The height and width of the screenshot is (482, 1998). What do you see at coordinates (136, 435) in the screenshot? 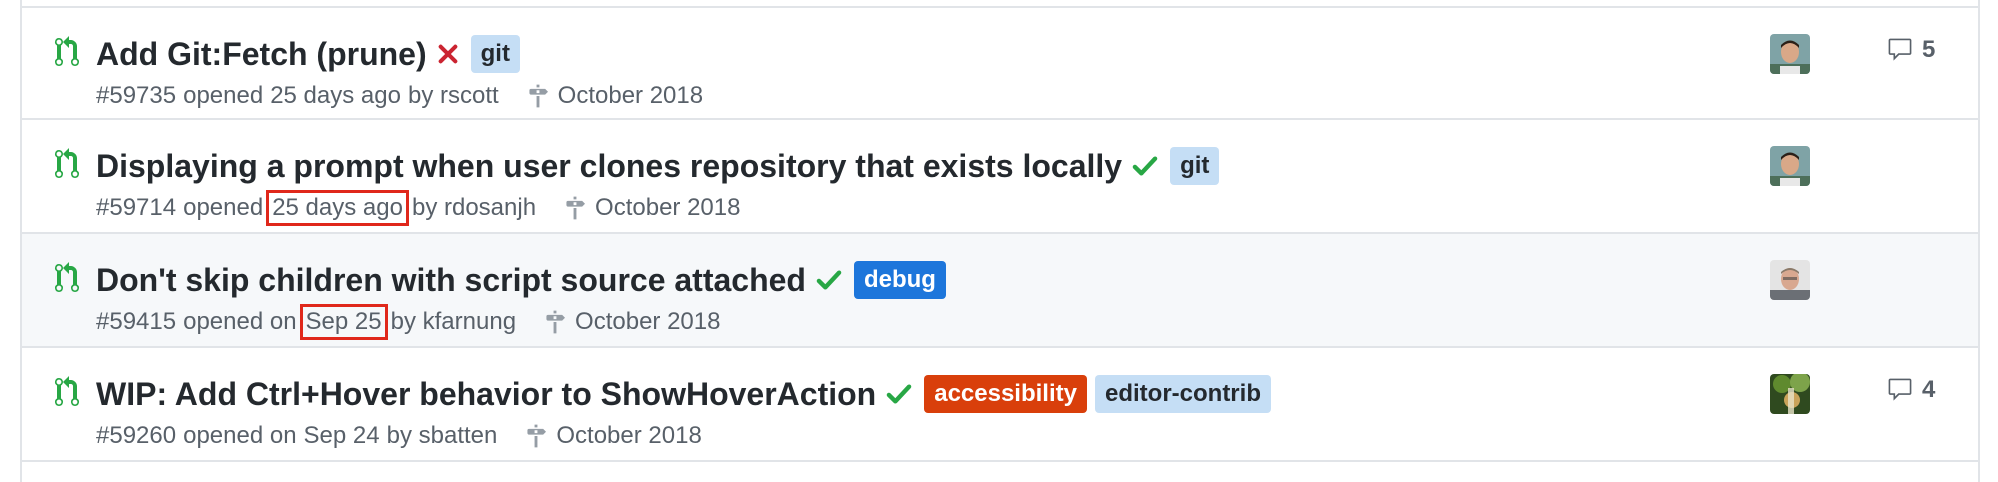
I see `pr-number: #59260` at bounding box center [136, 435].